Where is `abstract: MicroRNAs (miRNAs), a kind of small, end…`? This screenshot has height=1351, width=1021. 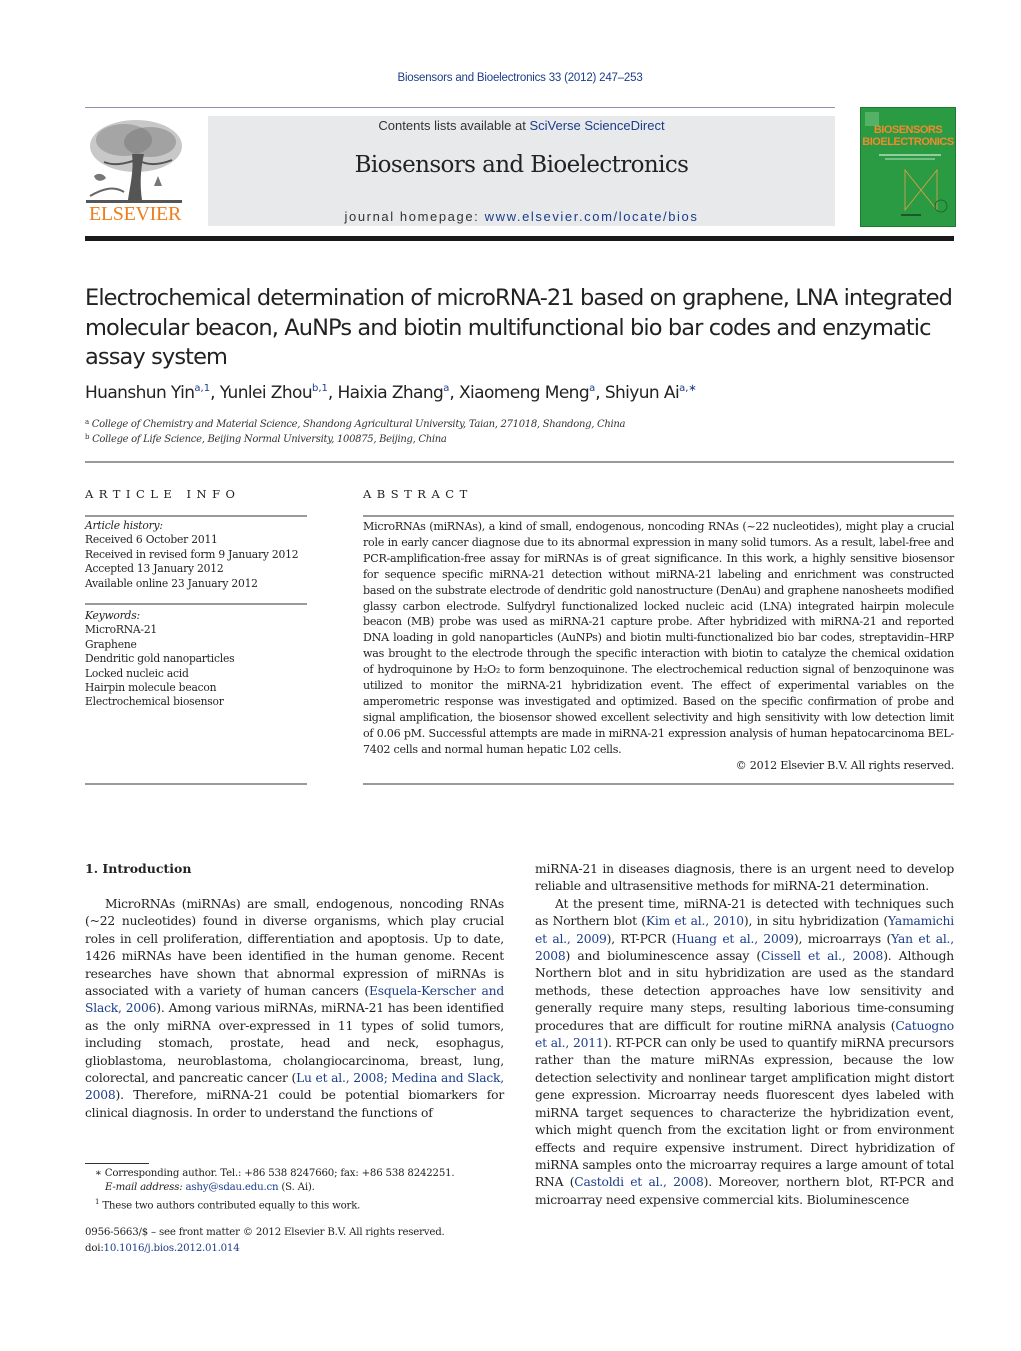
abstract: MicroRNAs (miRNAs), a kind of small, end… is located at coordinates (658, 646).